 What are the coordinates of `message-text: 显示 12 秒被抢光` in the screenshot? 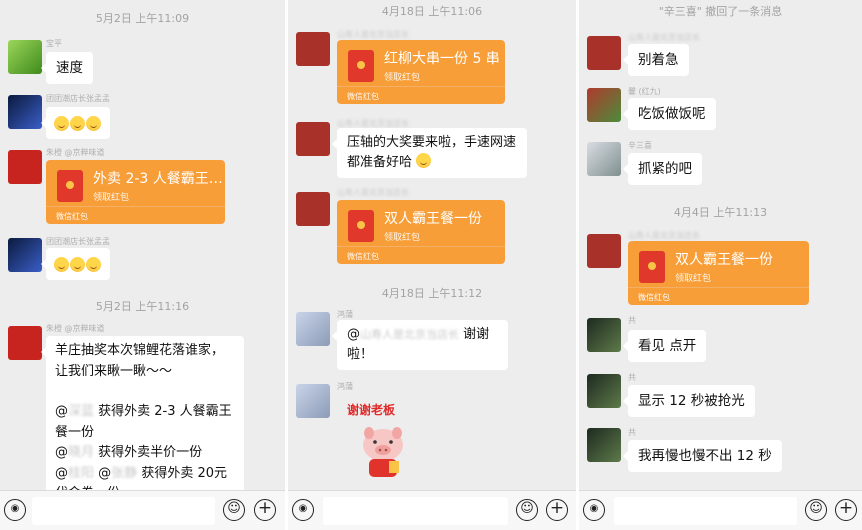 It's located at (691, 401).